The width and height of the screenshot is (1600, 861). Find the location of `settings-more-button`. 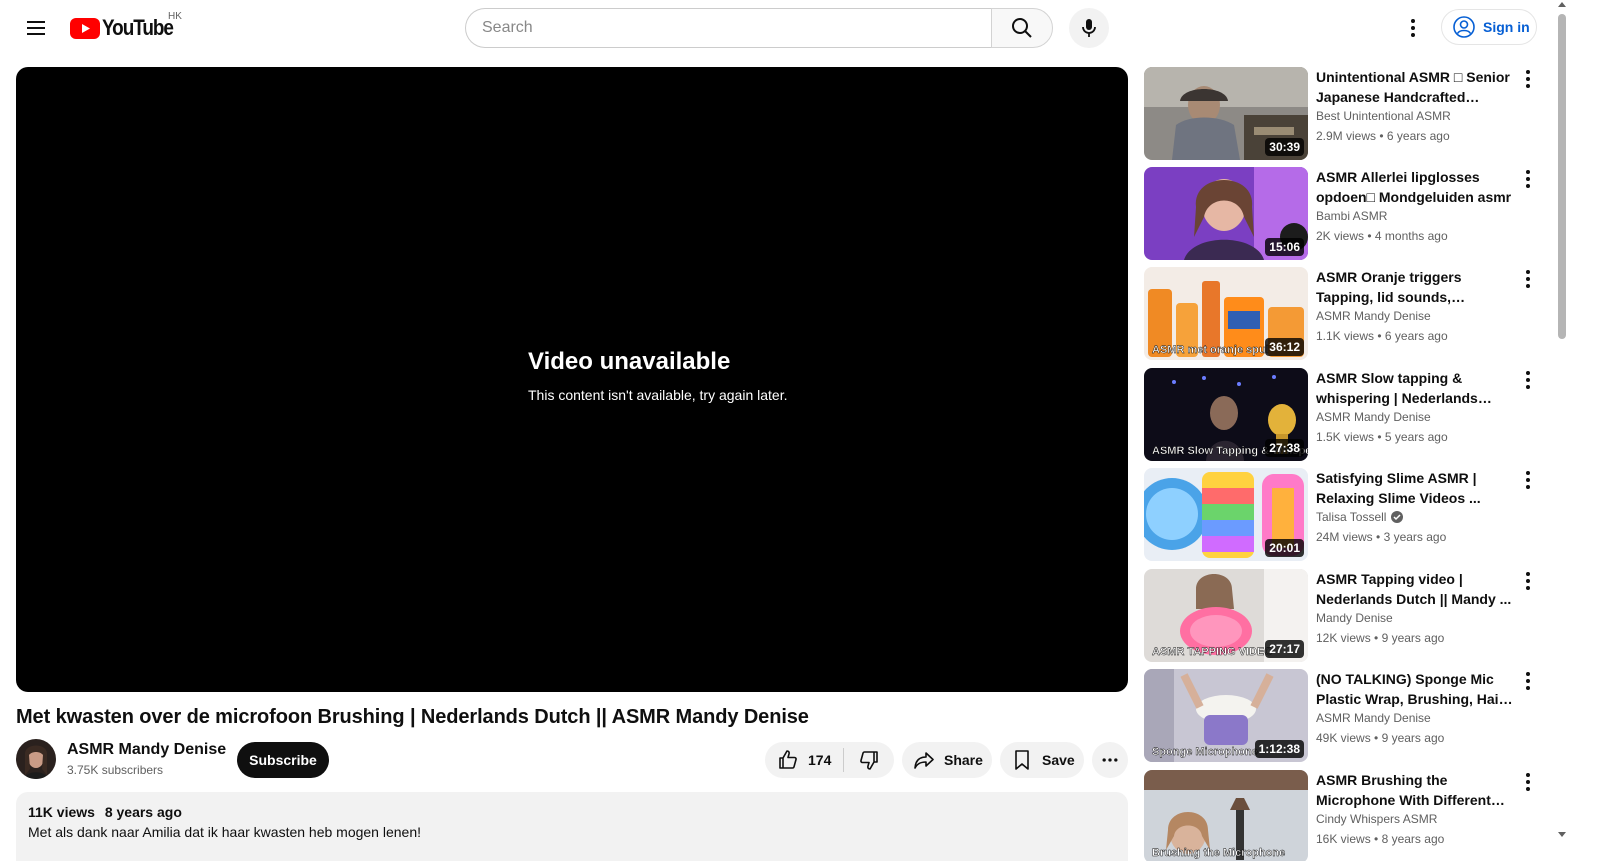

settings-more-button is located at coordinates (1413, 28).